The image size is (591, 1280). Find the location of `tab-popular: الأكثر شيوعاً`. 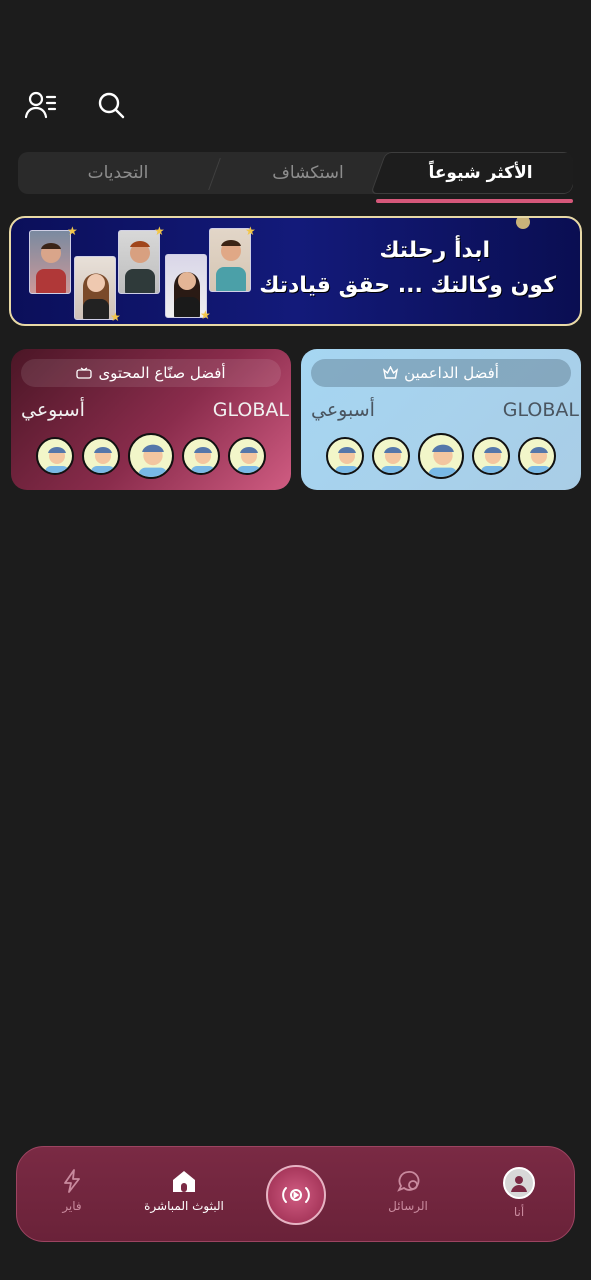

tab-popular: الأكثر شيوعاً is located at coordinates (480, 173).